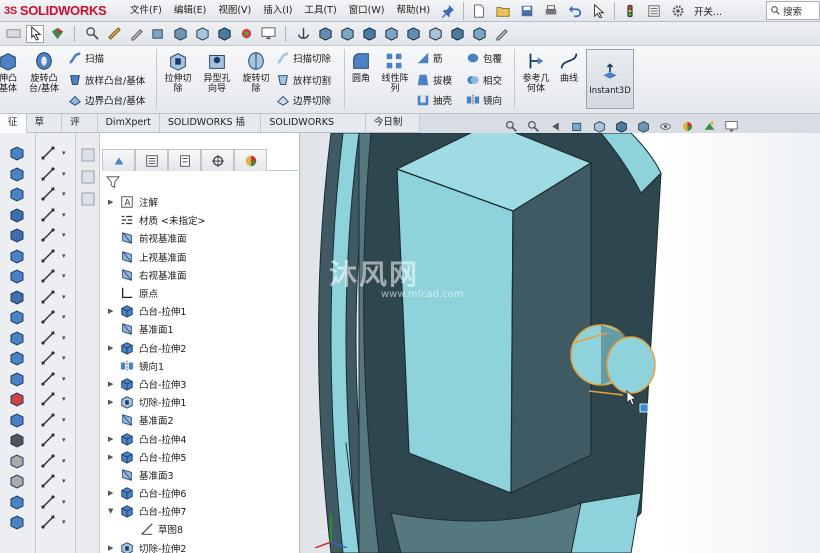 The image size is (820, 553). What do you see at coordinates (731, 126) in the screenshot?
I see `view-settings-icon` at bounding box center [731, 126].